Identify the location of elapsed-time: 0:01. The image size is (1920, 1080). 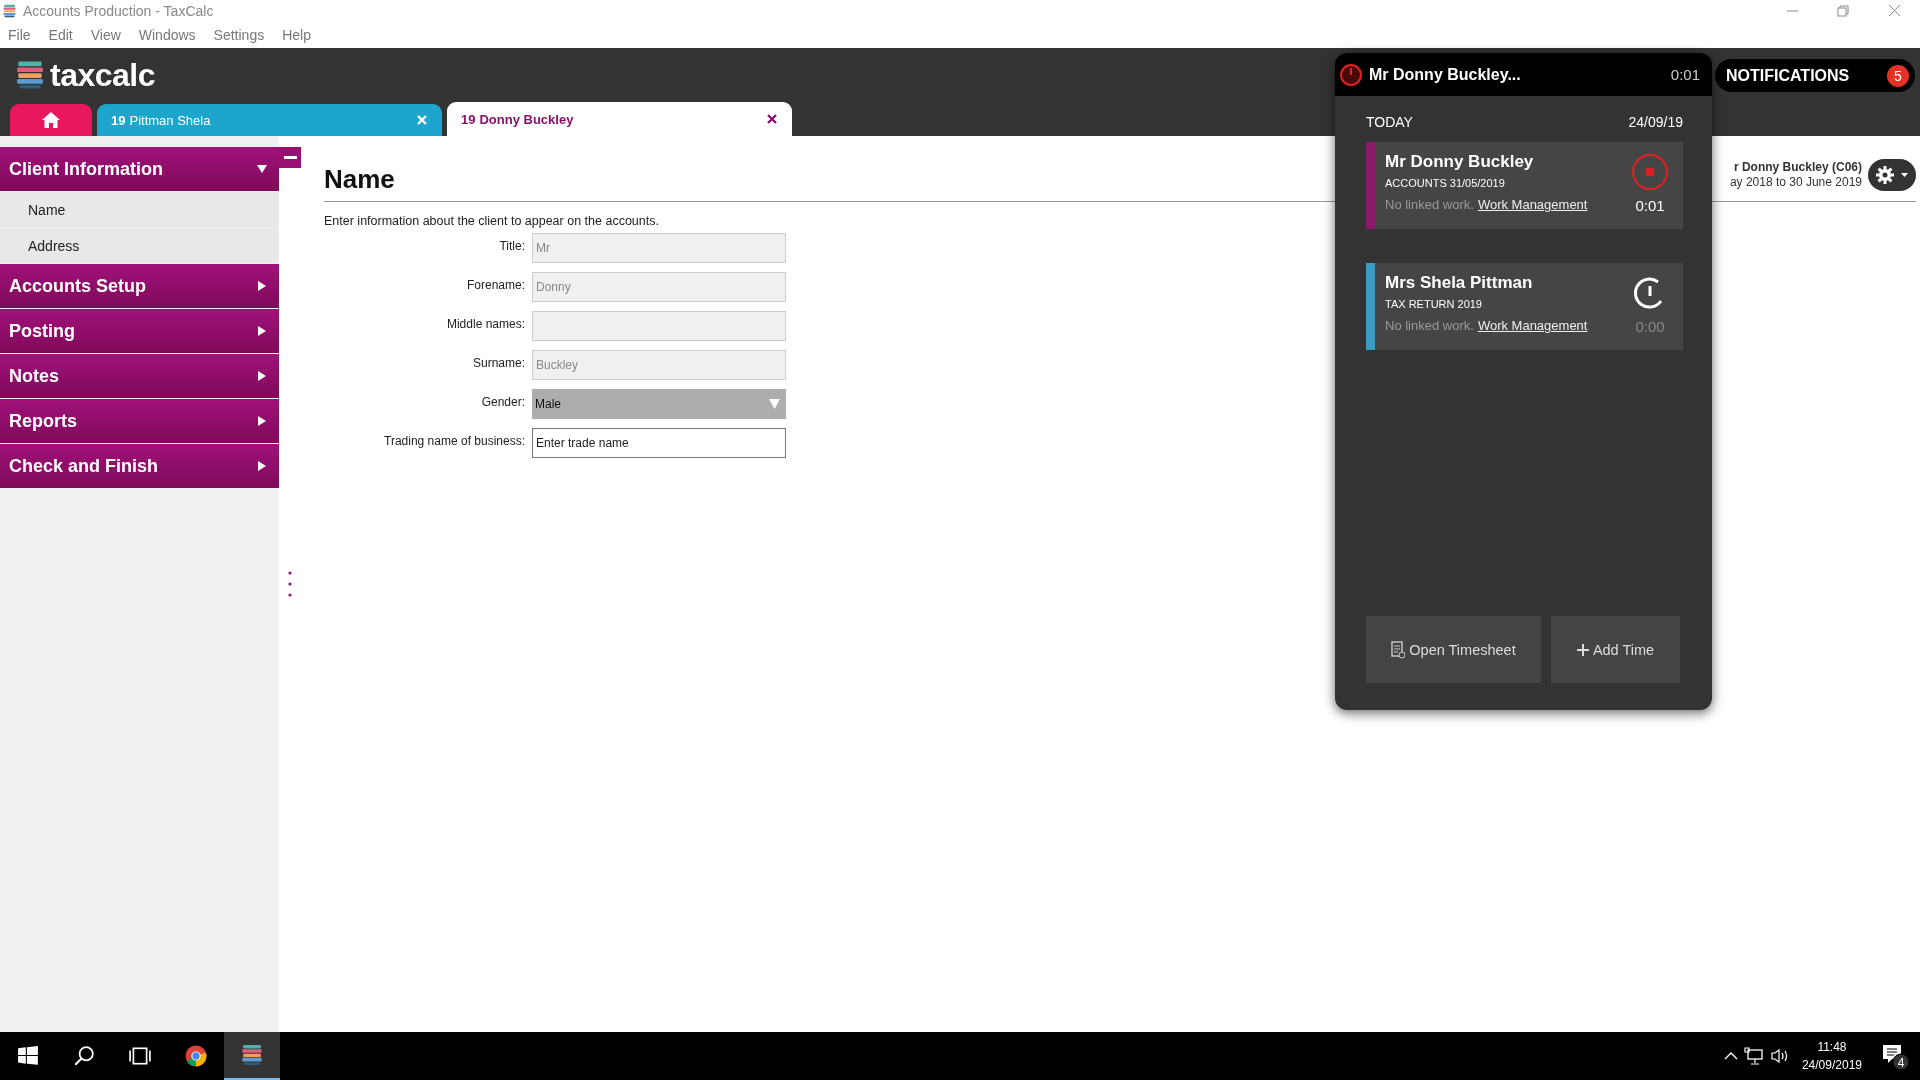
(1685, 74).